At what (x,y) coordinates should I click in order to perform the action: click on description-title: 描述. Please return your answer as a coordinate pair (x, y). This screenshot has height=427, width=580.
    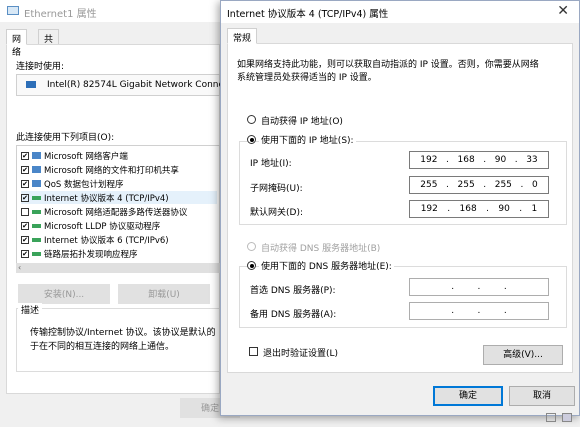
    Looking at the image, I should click on (30, 309).